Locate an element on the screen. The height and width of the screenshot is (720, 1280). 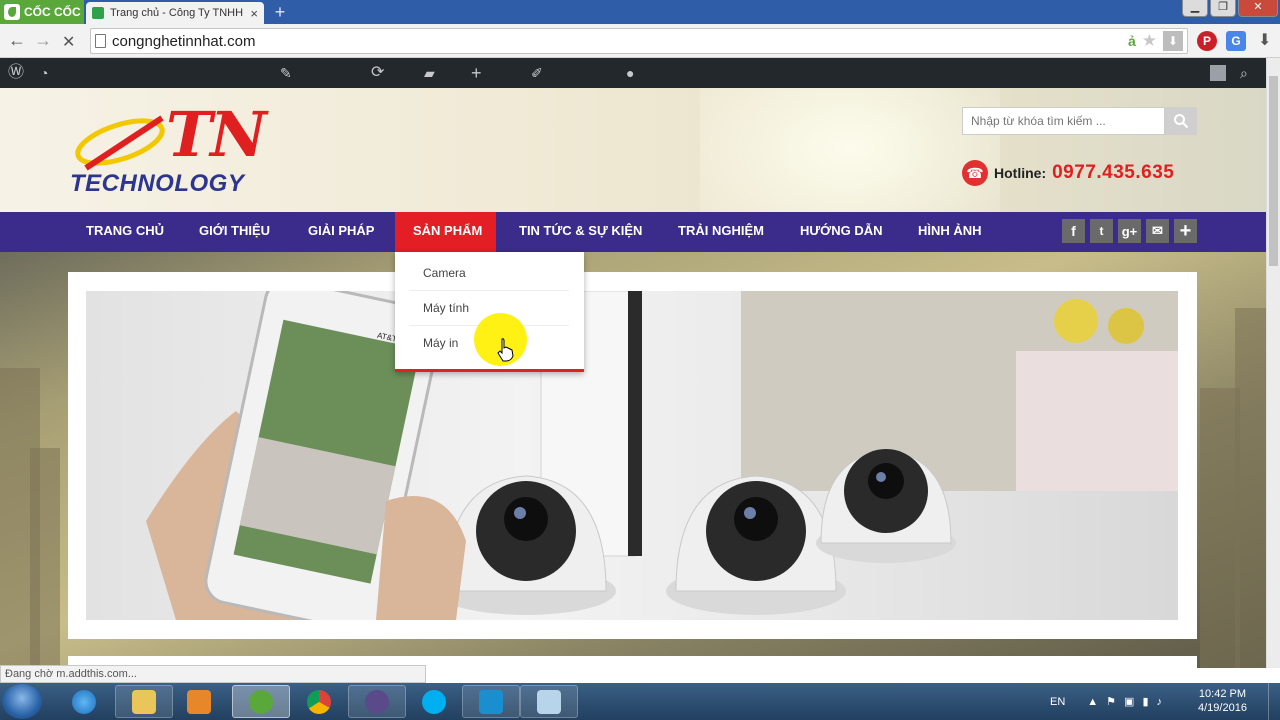
maximize-button: ❐ is located at coordinates (1223, 8).